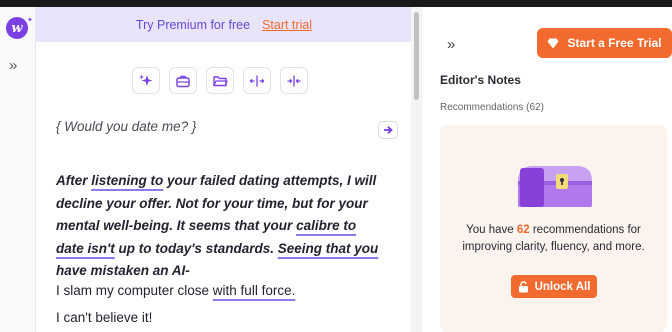  What do you see at coordinates (492, 107) in the screenshot?
I see `recommendations-count: Recommendations (62)` at bounding box center [492, 107].